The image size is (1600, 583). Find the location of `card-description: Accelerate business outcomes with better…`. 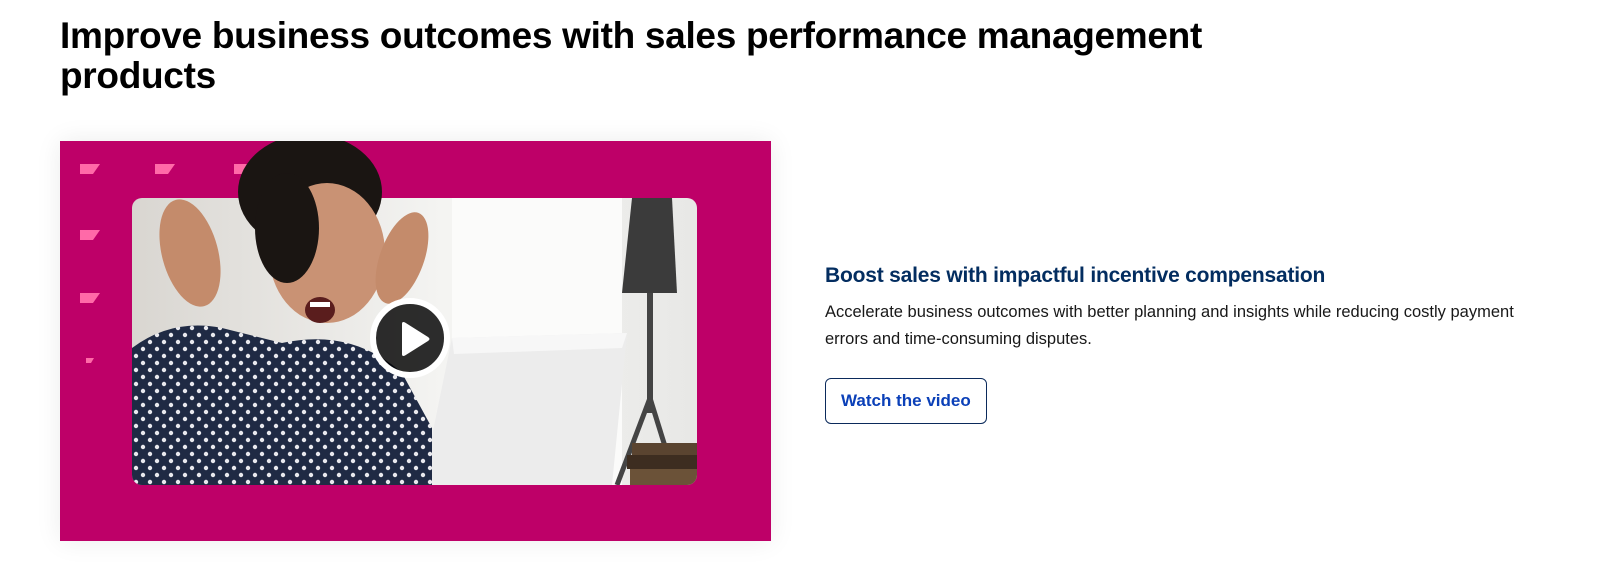

card-description: Accelerate business outcomes with better… is located at coordinates (1169, 325).